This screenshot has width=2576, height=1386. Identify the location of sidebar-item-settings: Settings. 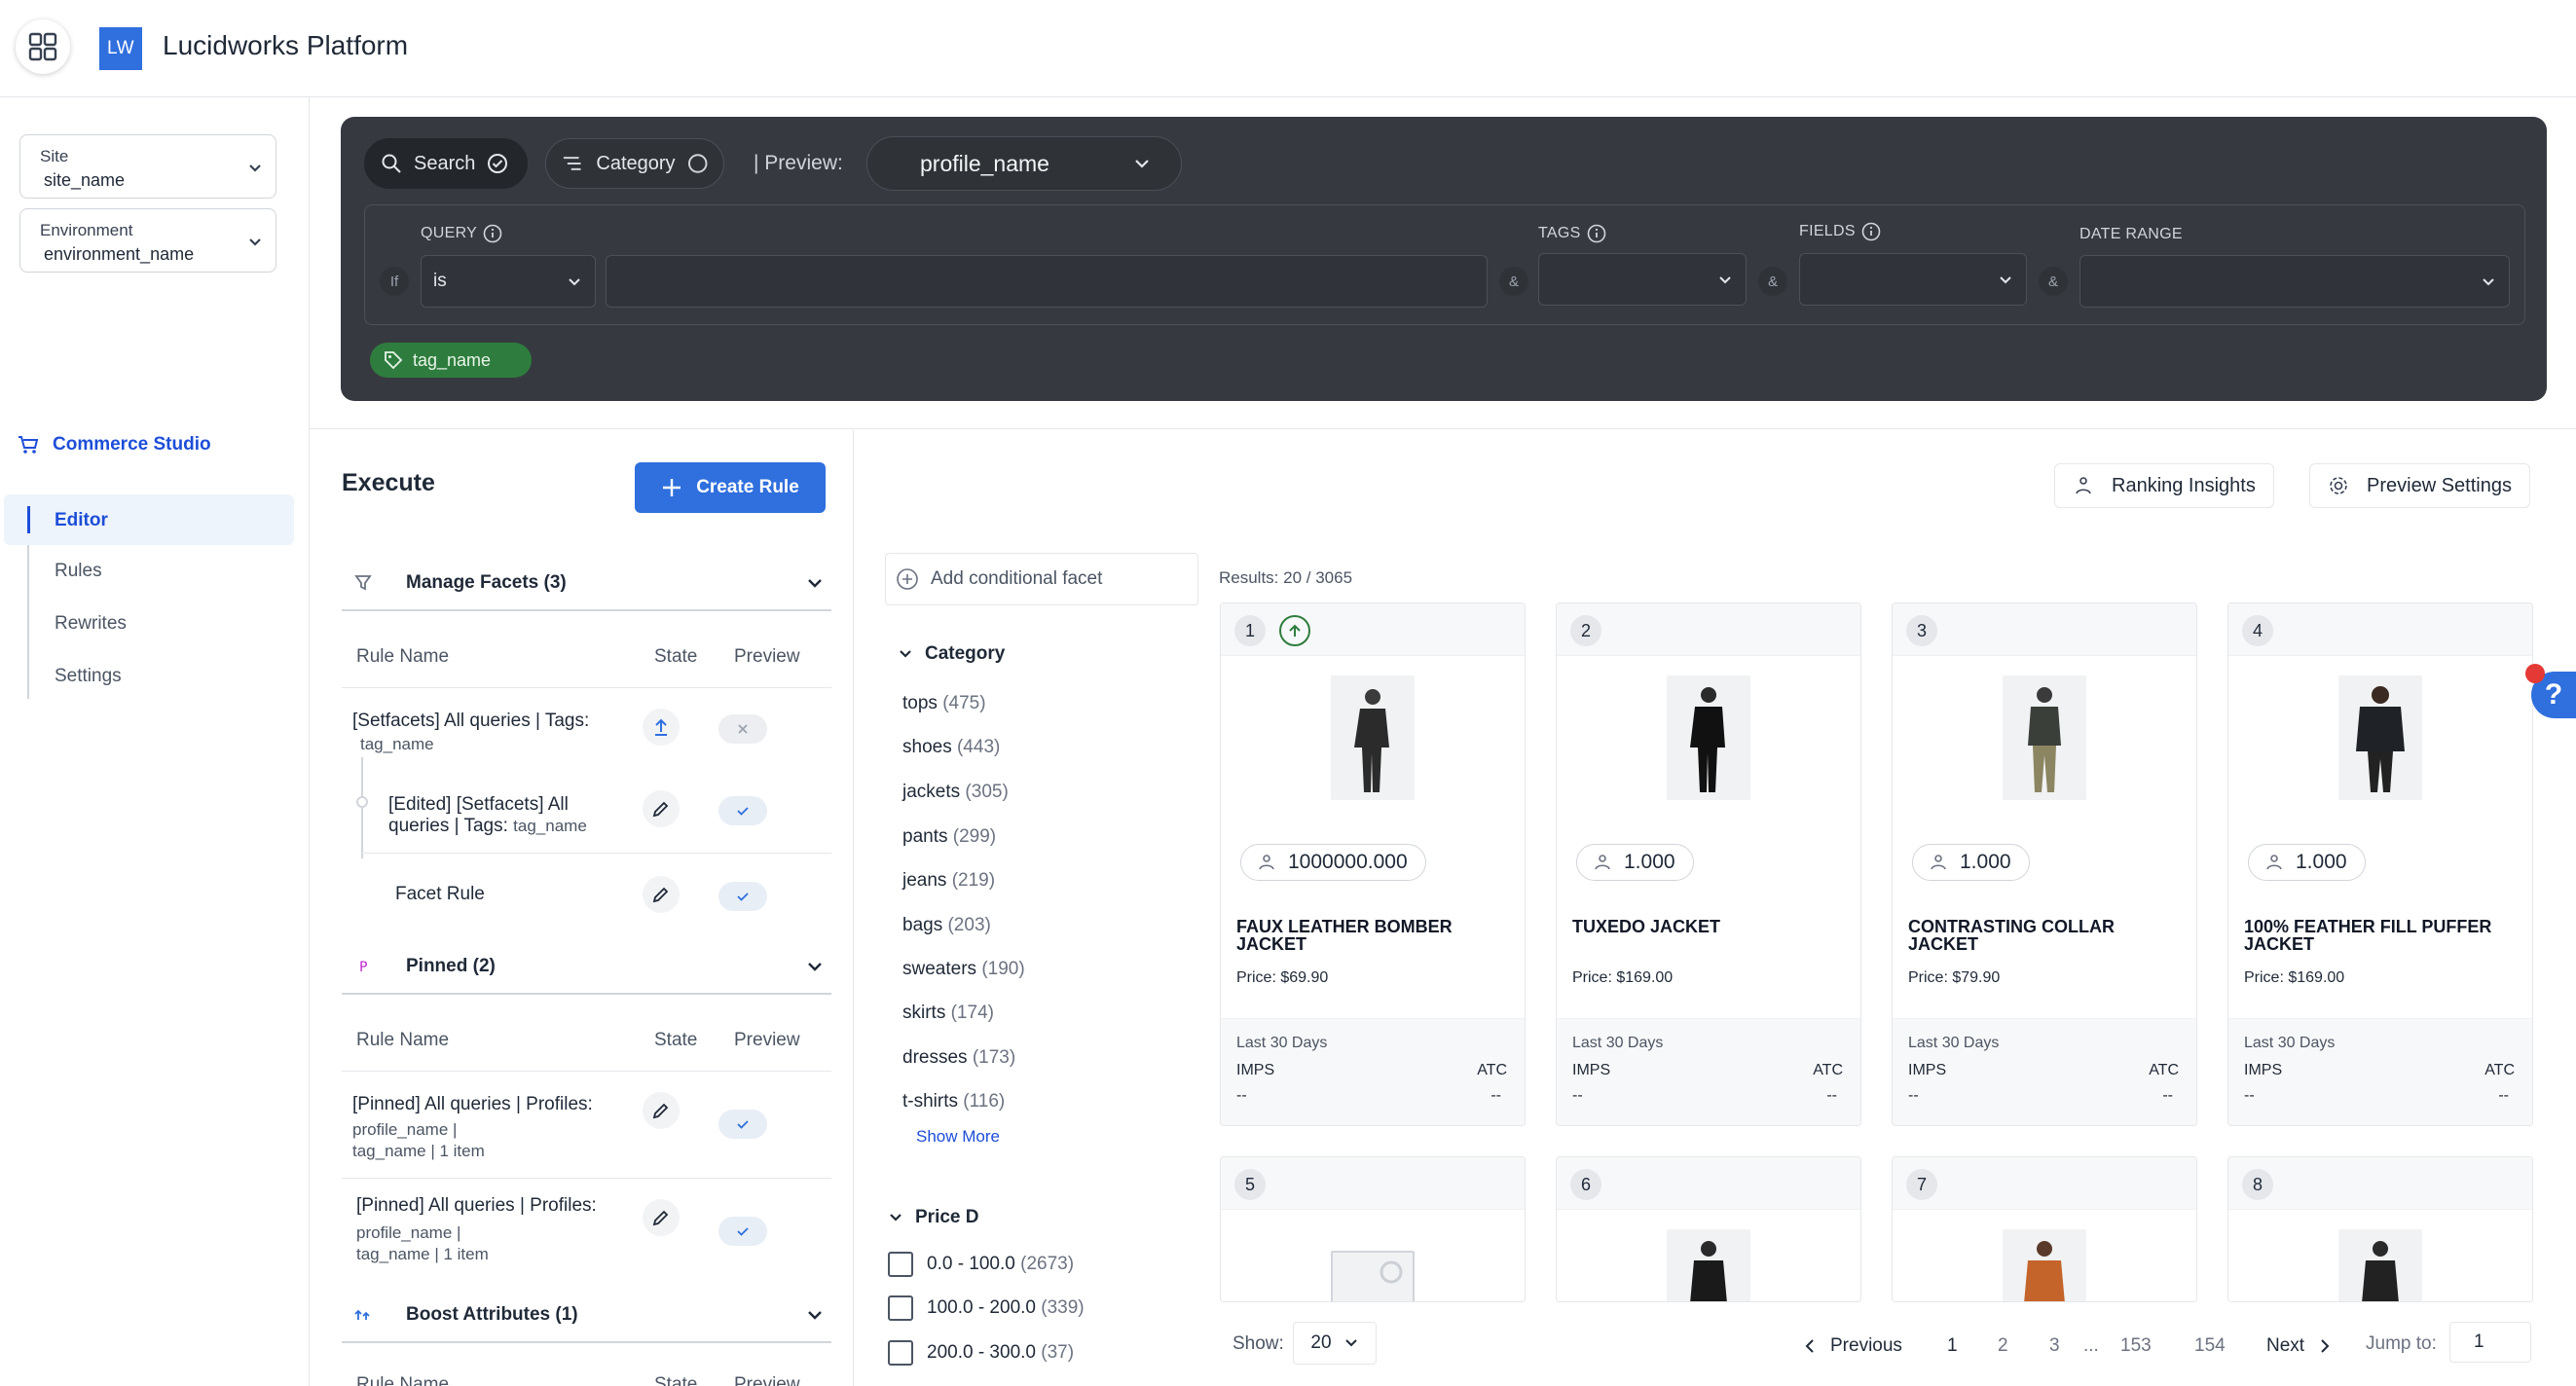
(88, 676).